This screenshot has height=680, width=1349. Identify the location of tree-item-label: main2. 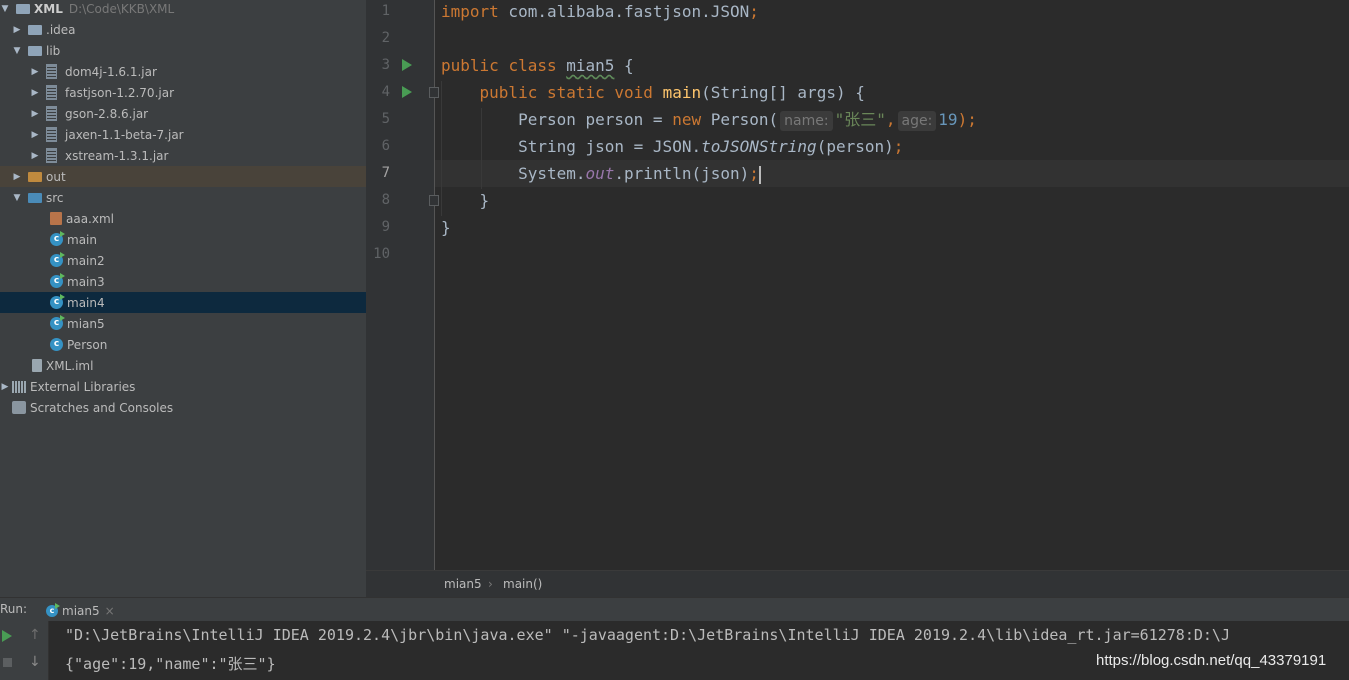
(86, 260).